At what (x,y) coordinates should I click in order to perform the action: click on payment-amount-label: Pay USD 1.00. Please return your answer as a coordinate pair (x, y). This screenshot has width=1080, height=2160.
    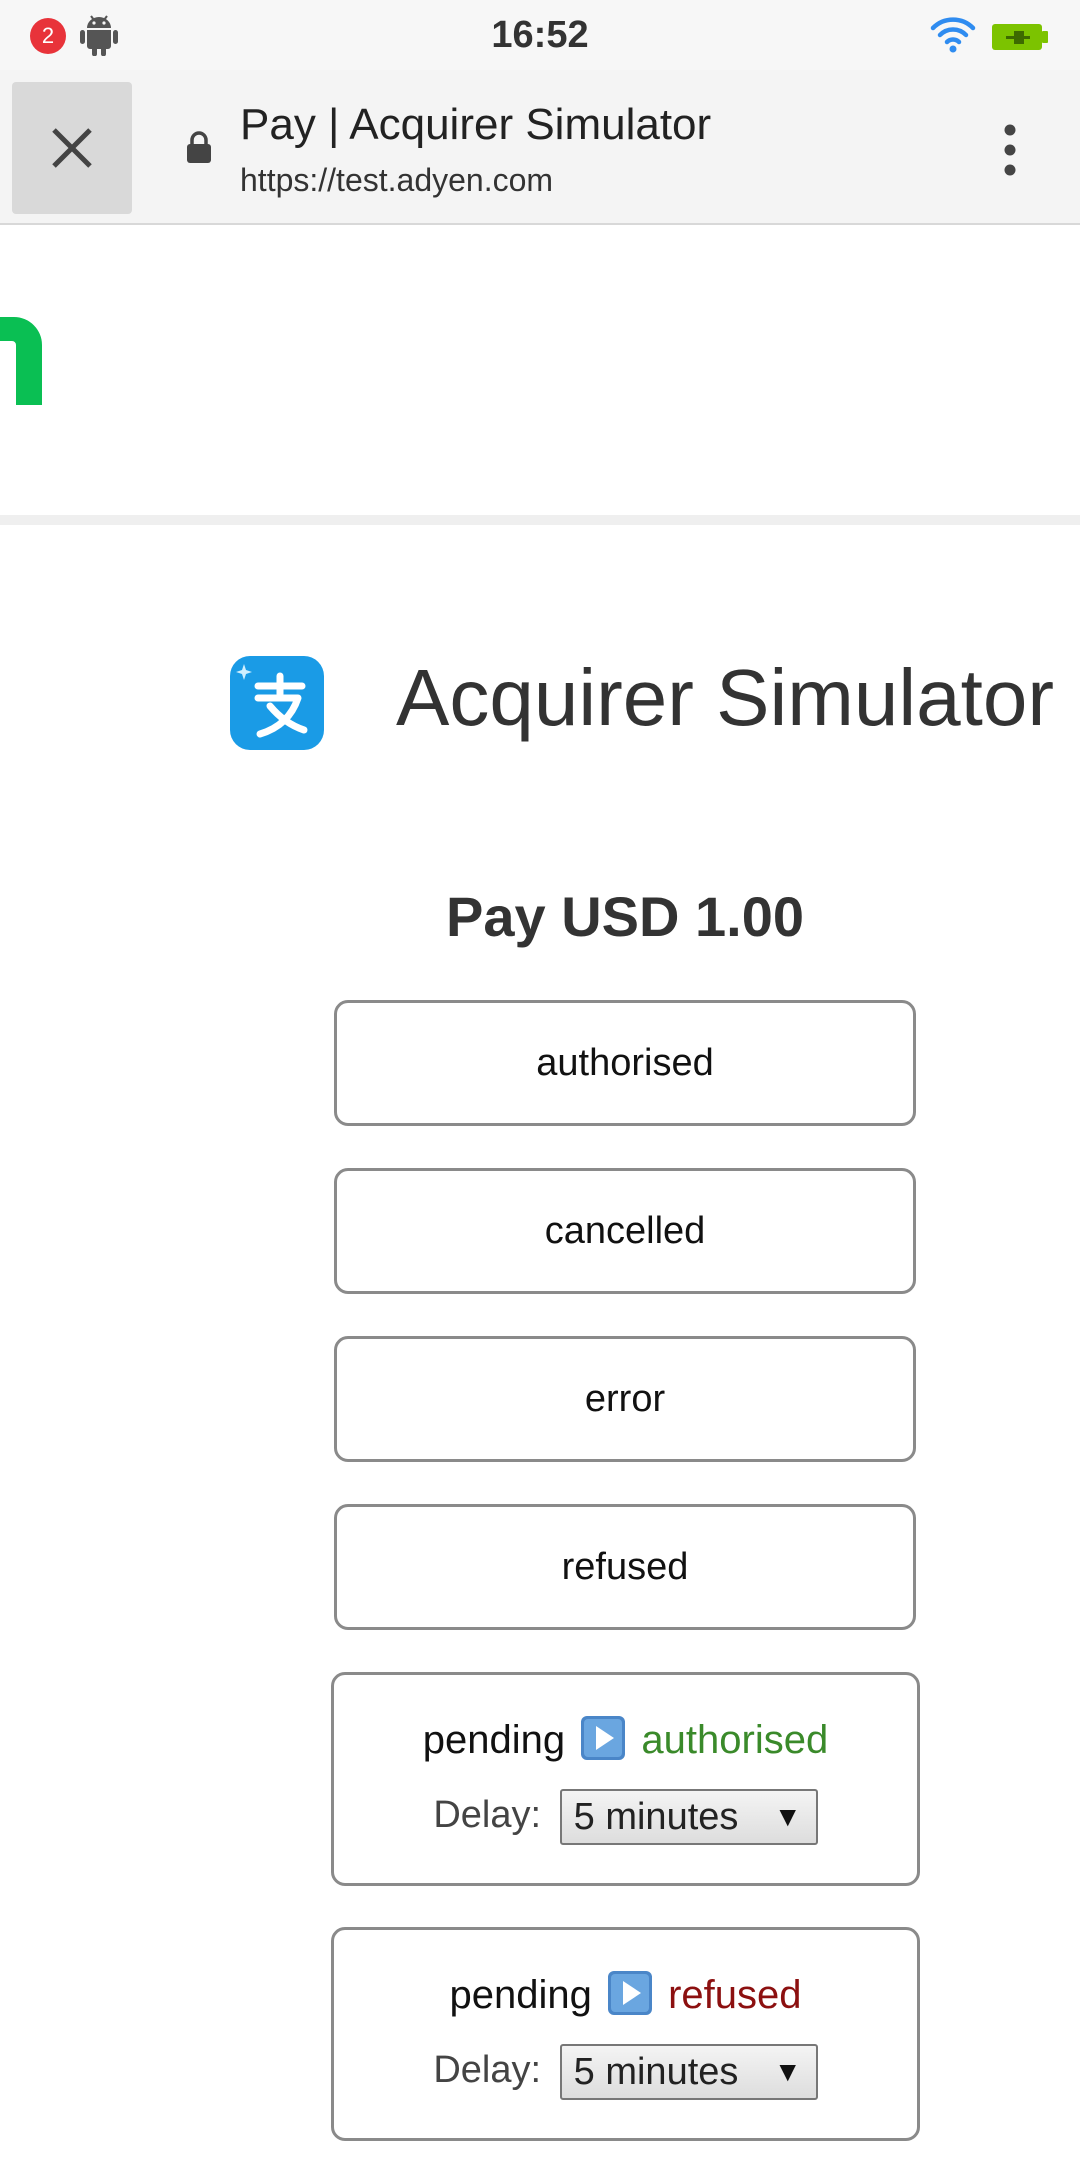
    Looking at the image, I should click on (625, 916).